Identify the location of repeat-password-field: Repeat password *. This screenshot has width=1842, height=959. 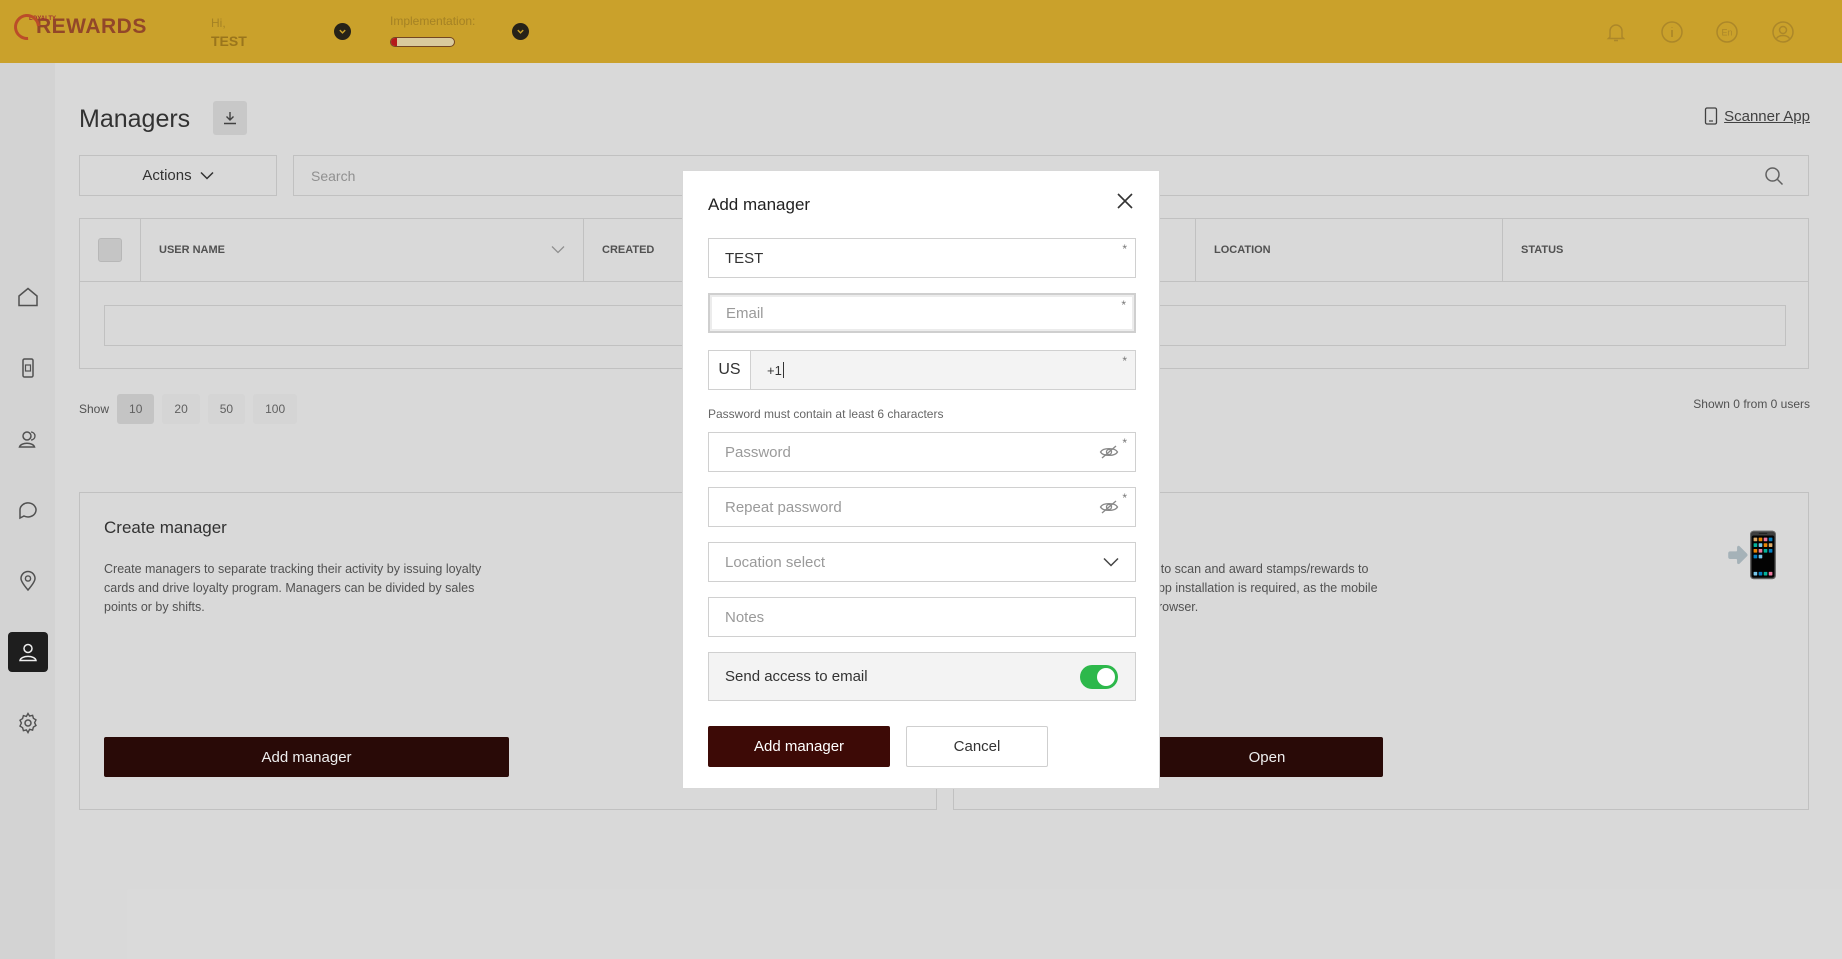
(922, 507).